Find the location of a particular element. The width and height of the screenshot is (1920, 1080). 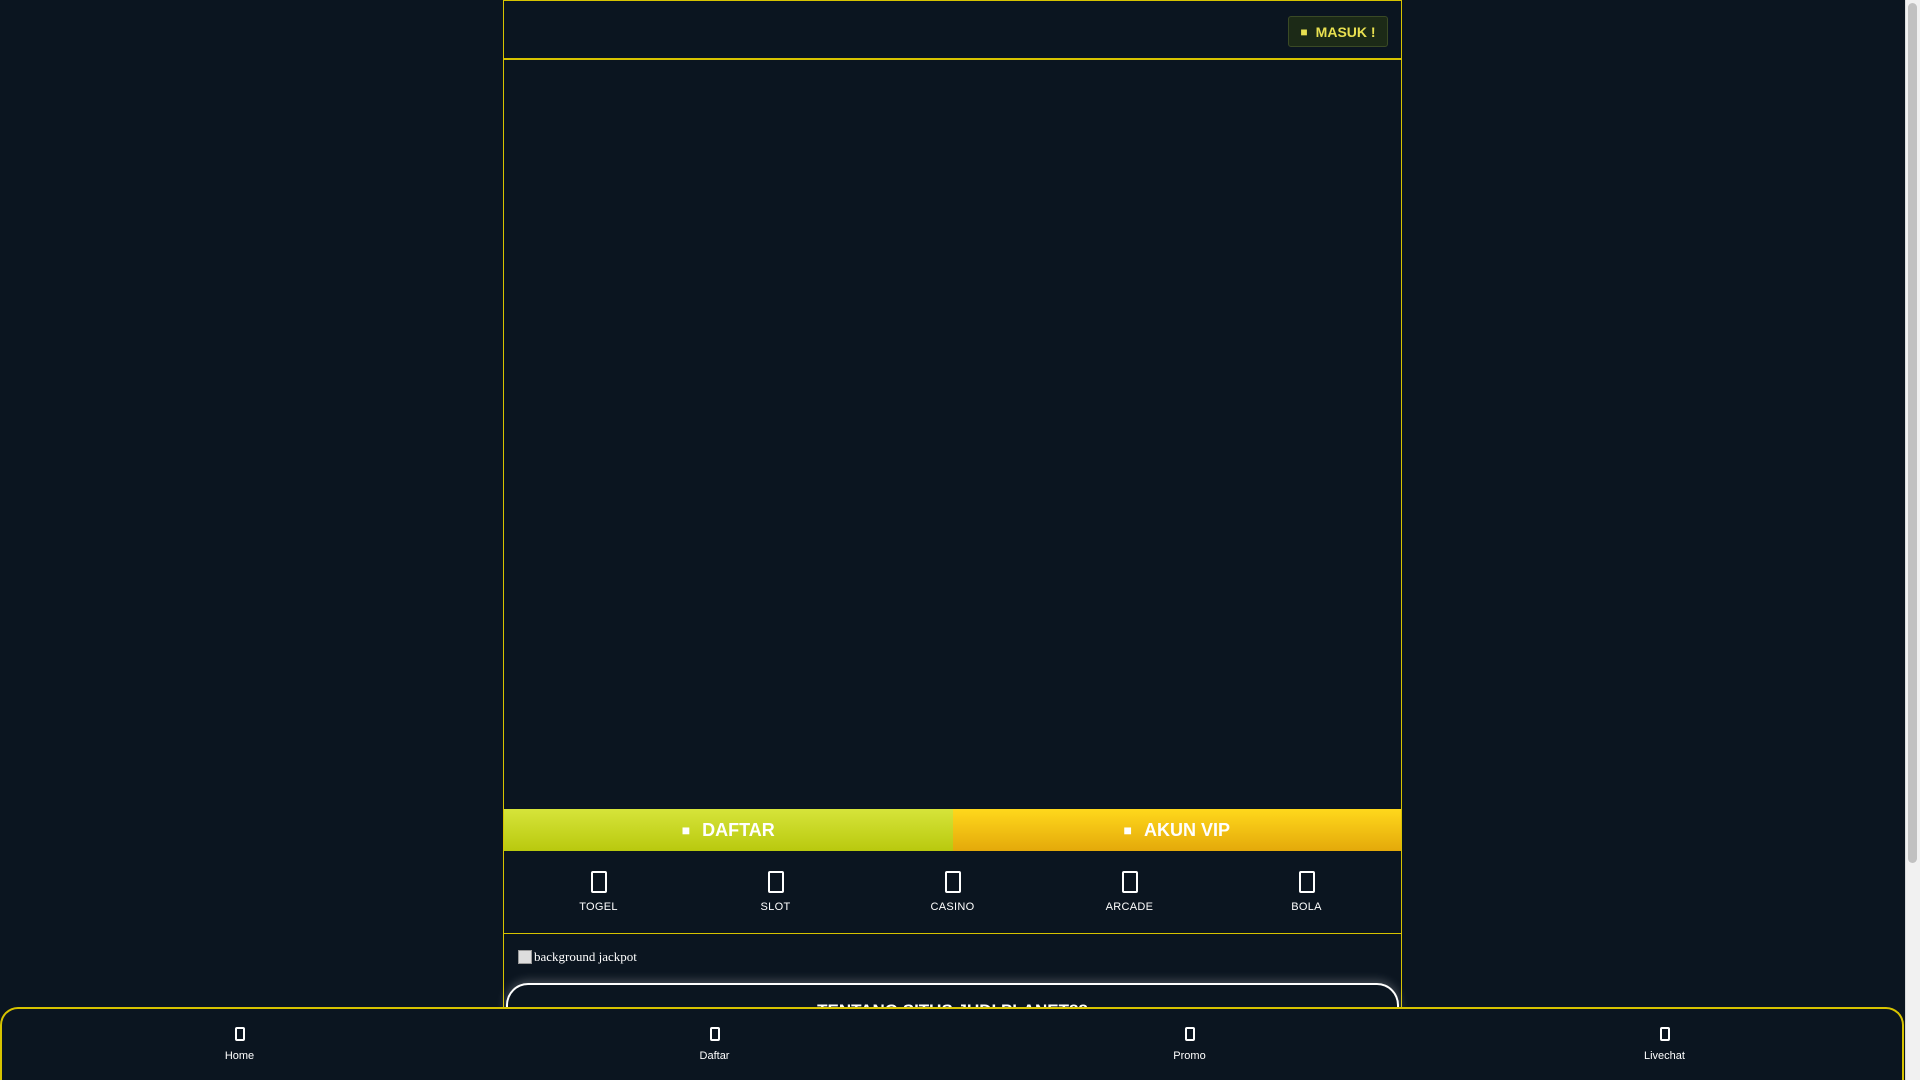

nav-label: Livechat is located at coordinates (1664, 1056).